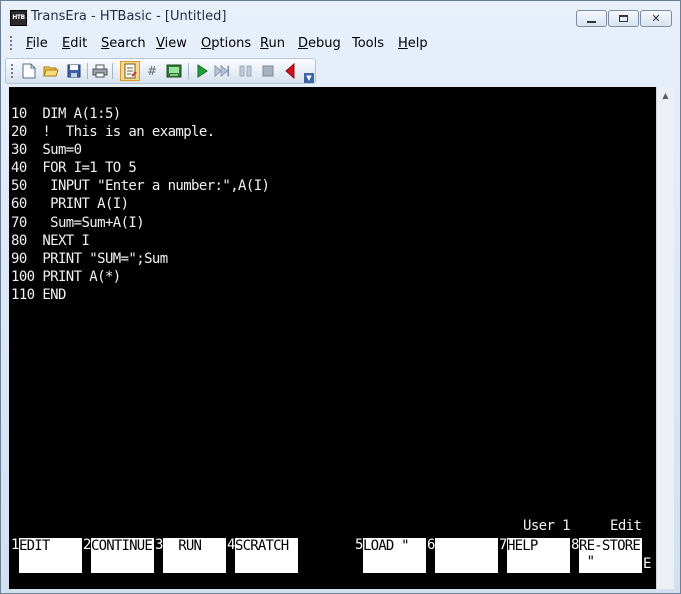 The width and height of the screenshot is (681, 594). Describe the element at coordinates (665, 95) in the screenshot. I see `scroll-up-arrow-icon: ▲` at that location.